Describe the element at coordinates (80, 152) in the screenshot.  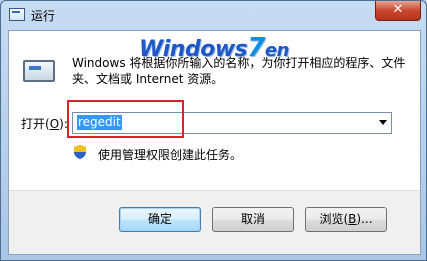
I see `uac-shield-icon` at that location.